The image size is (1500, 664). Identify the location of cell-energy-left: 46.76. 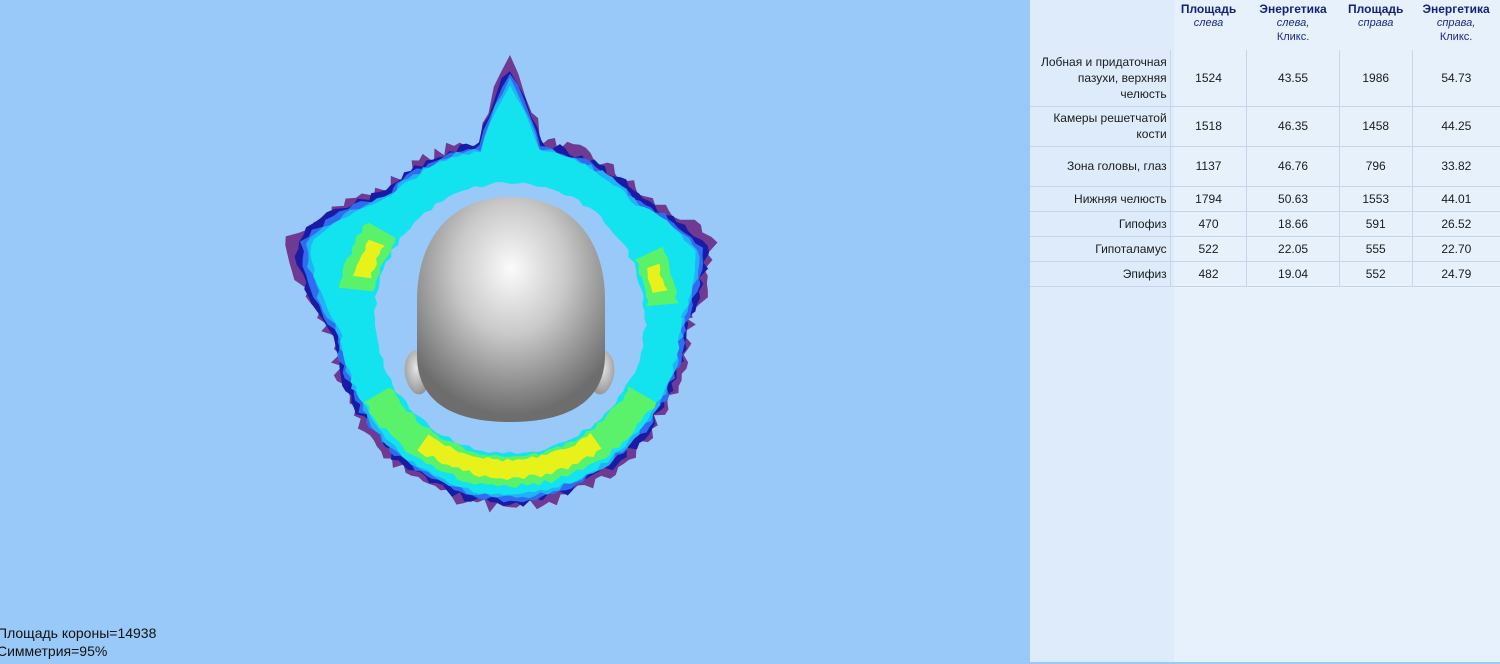
(1293, 166).